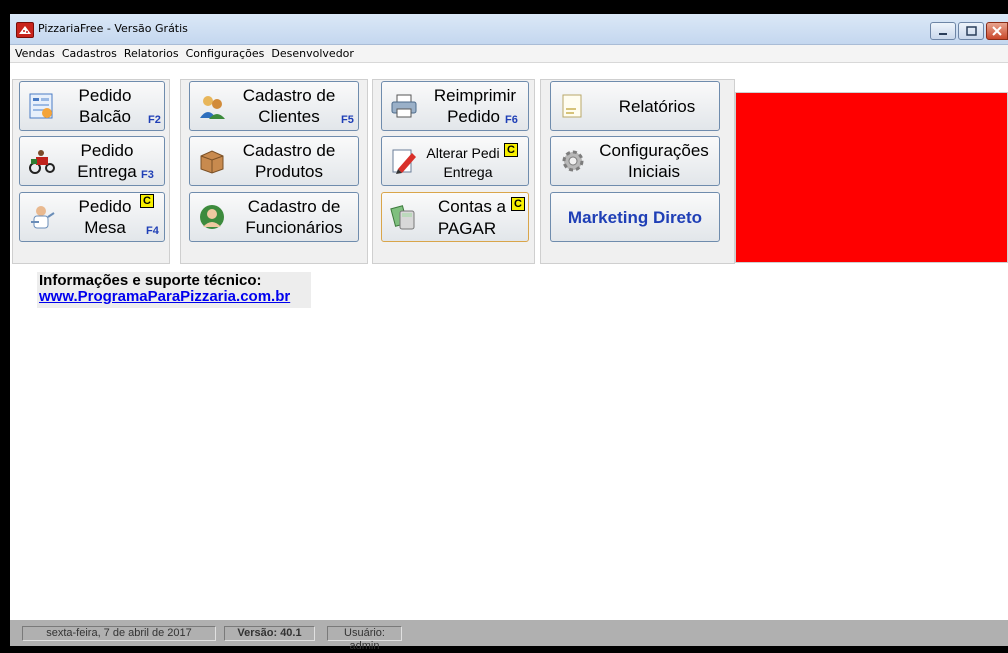 The width and height of the screenshot is (1008, 653). What do you see at coordinates (152, 231) in the screenshot?
I see `shortcut-f4: F4` at bounding box center [152, 231].